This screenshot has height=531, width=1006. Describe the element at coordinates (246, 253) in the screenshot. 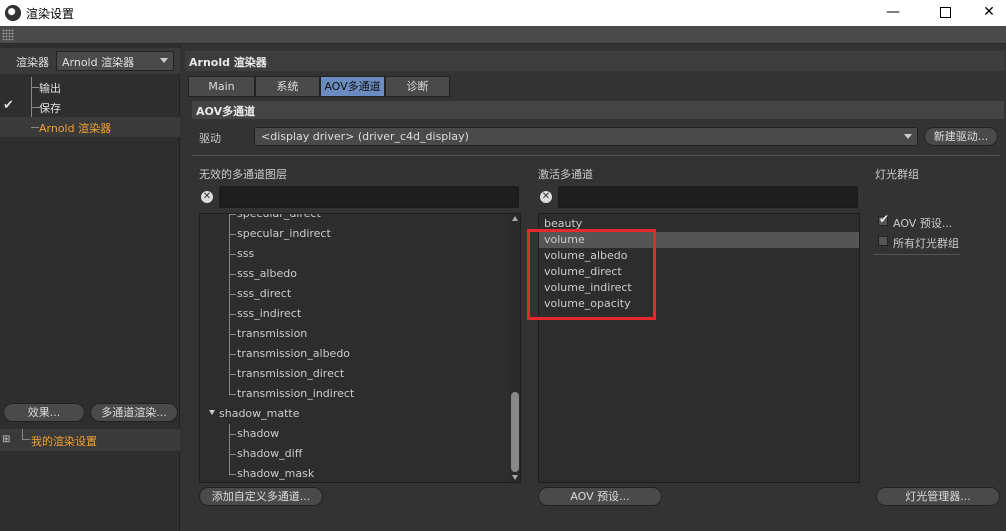

I see `list-item-label: sss` at that location.